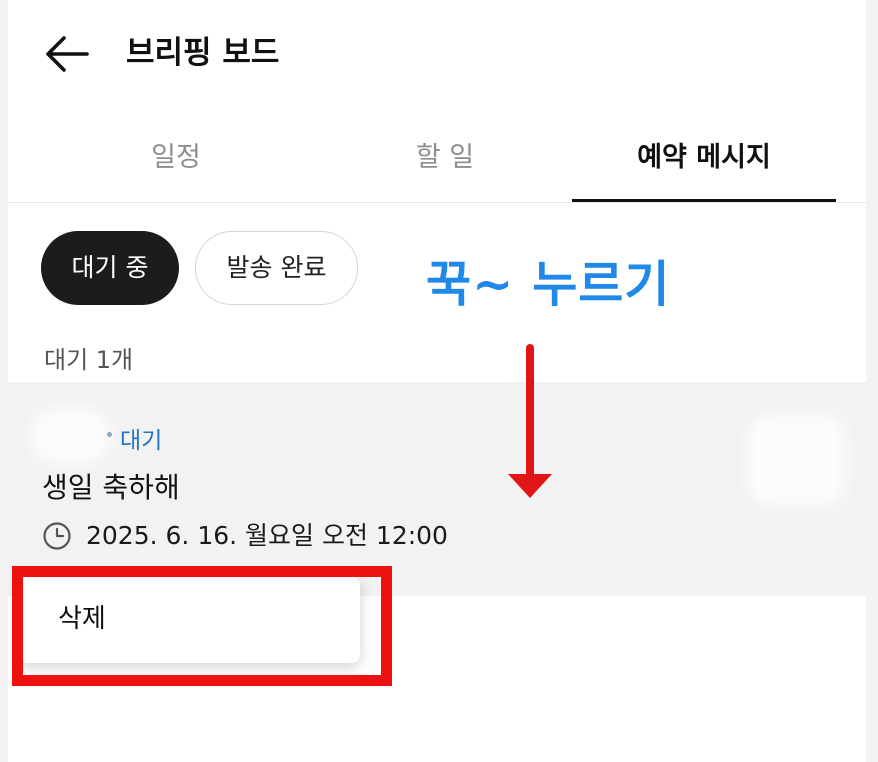 The width and height of the screenshot is (878, 762). Describe the element at coordinates (530, 421) in the screenshot. I see `arrow-down-icon` at that location.